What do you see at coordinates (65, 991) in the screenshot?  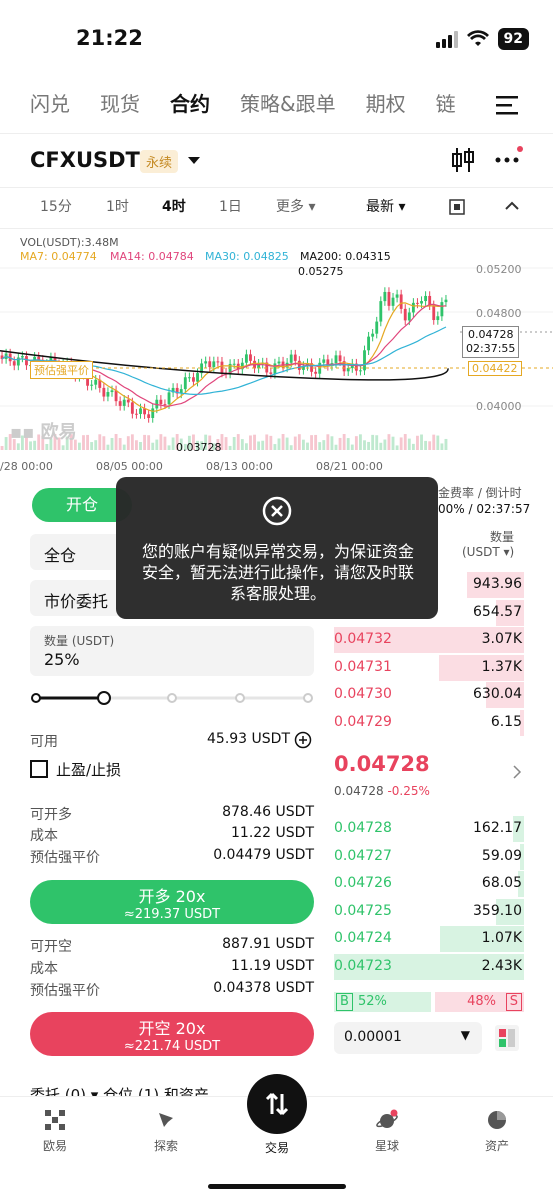 I see `liq-short-label: 预估强平价` at bounding box center [65, 991].